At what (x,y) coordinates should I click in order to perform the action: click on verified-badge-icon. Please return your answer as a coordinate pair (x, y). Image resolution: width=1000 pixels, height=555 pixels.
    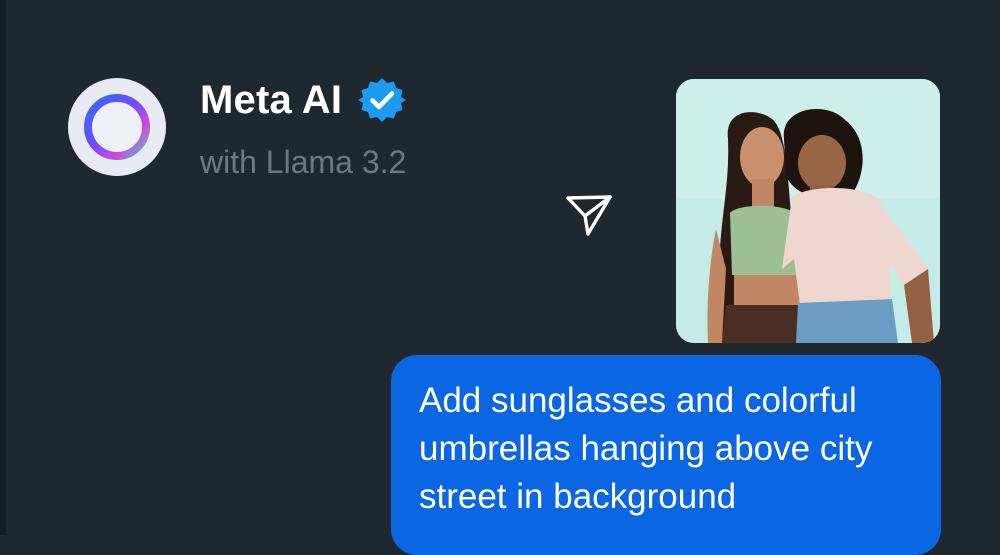
    Looking at the image, I should click on (382, 100).